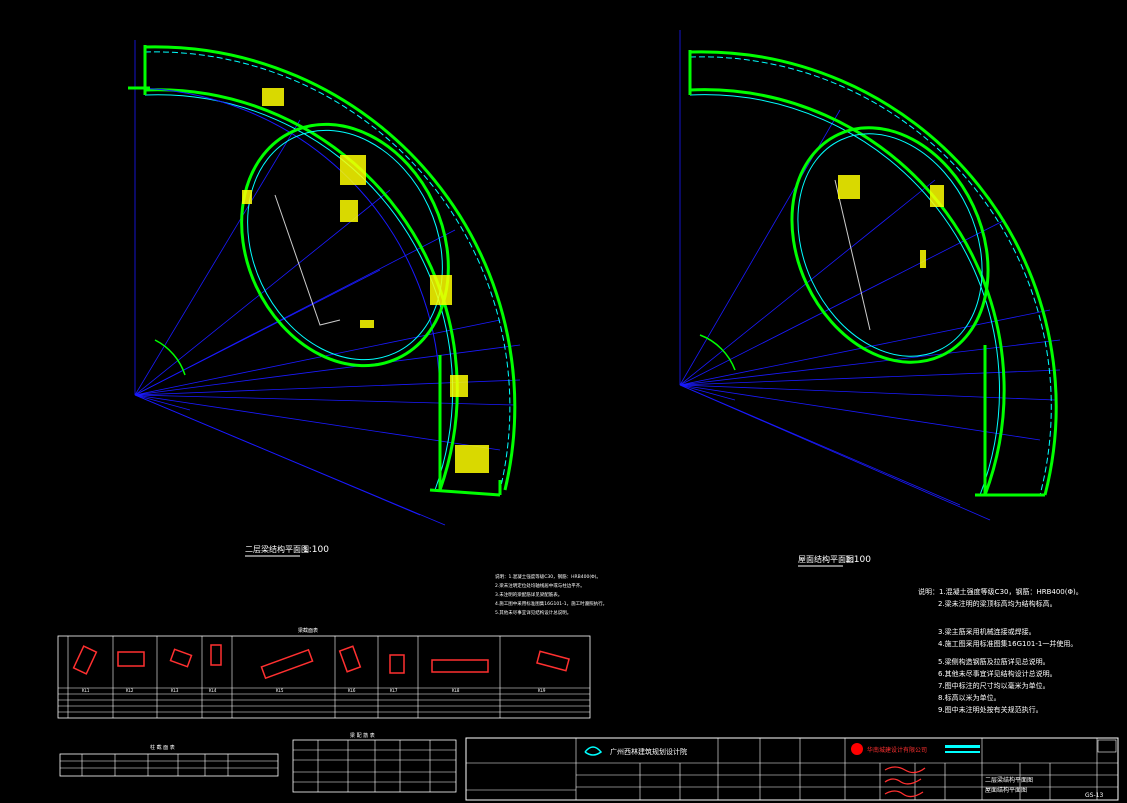  What do you see at coordinates (857, 749) in the screenshot?
I see `partner-seal-icon` at bounding box center [857, 749].